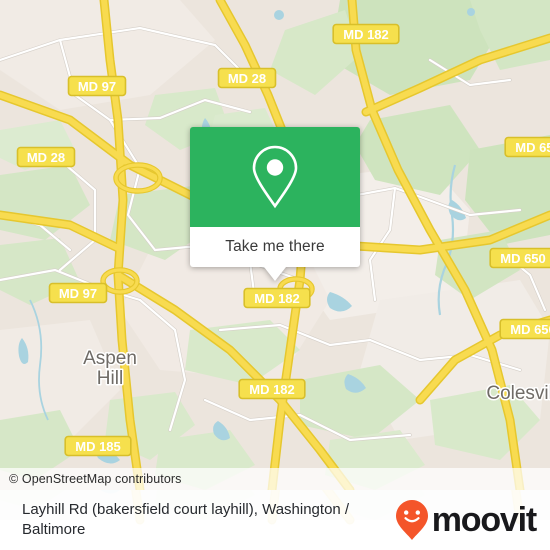  I want to click on popup-card-action: Take me there, so click(275, 254).